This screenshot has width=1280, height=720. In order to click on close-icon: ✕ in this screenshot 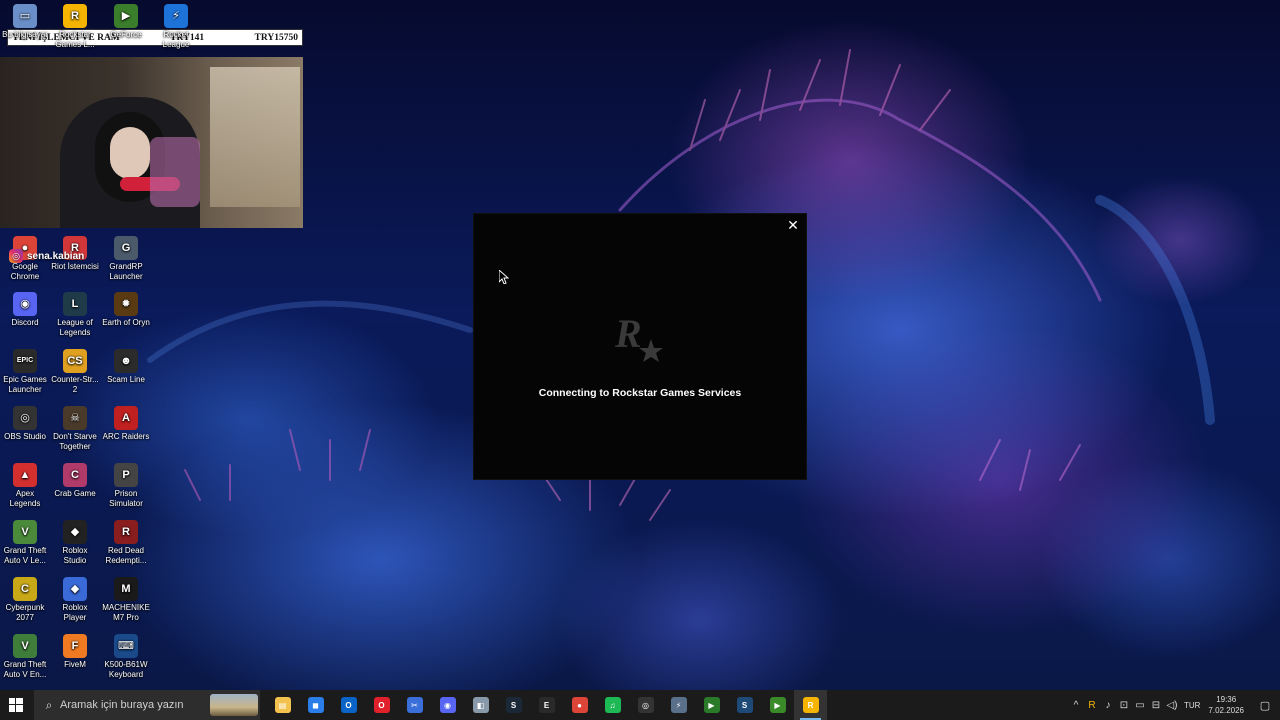, I will do `click(793, 224)`.